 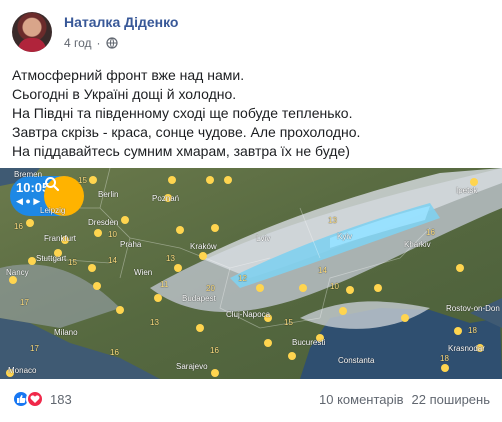 What do you see at coordinates (128, 75) in the screenshot?
I see `post-line-1: Атмосферний фронт вже над нами.` at bounding box center [128, 75].